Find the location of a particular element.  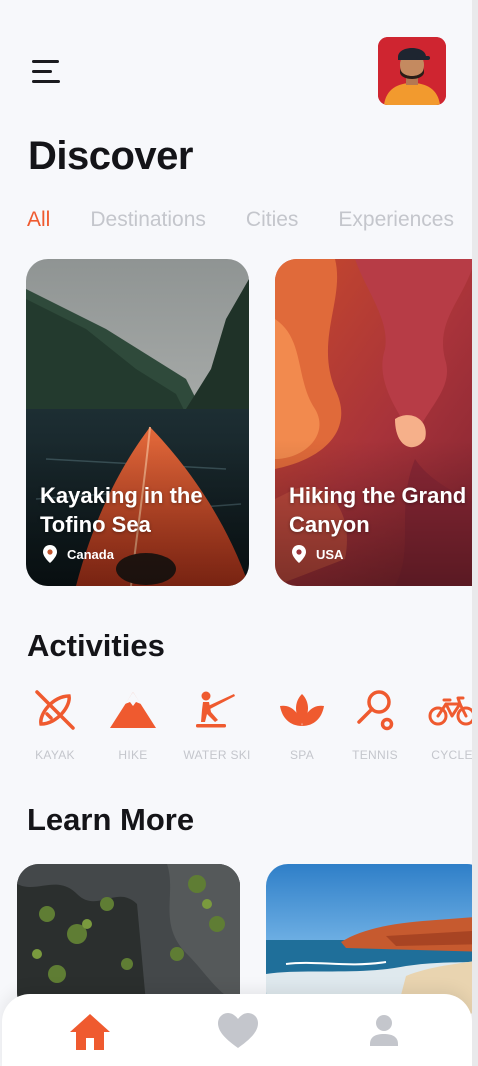

cliff-photo is located at coordinates (128, 939).